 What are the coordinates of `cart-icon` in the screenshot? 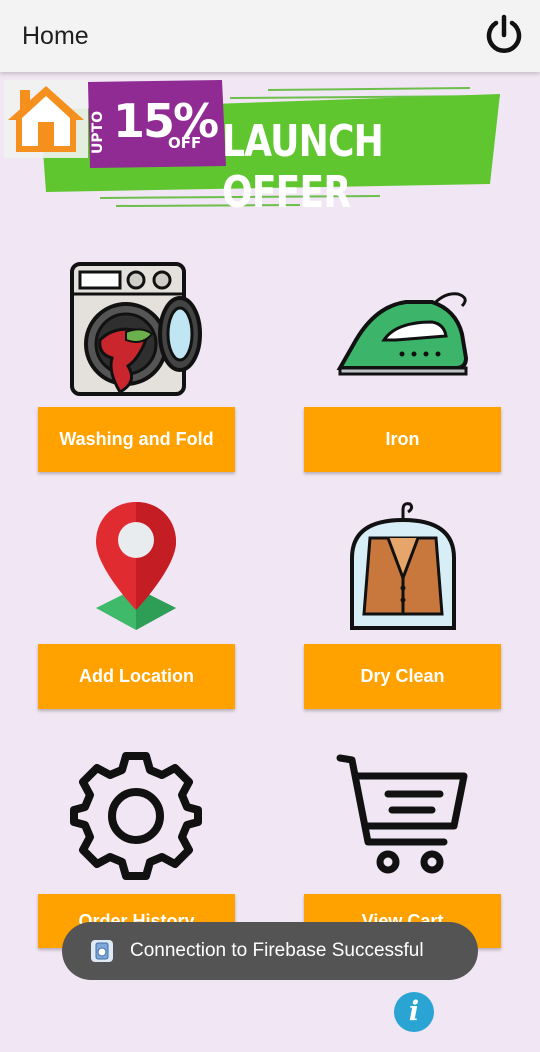 It's located at (402, 814).